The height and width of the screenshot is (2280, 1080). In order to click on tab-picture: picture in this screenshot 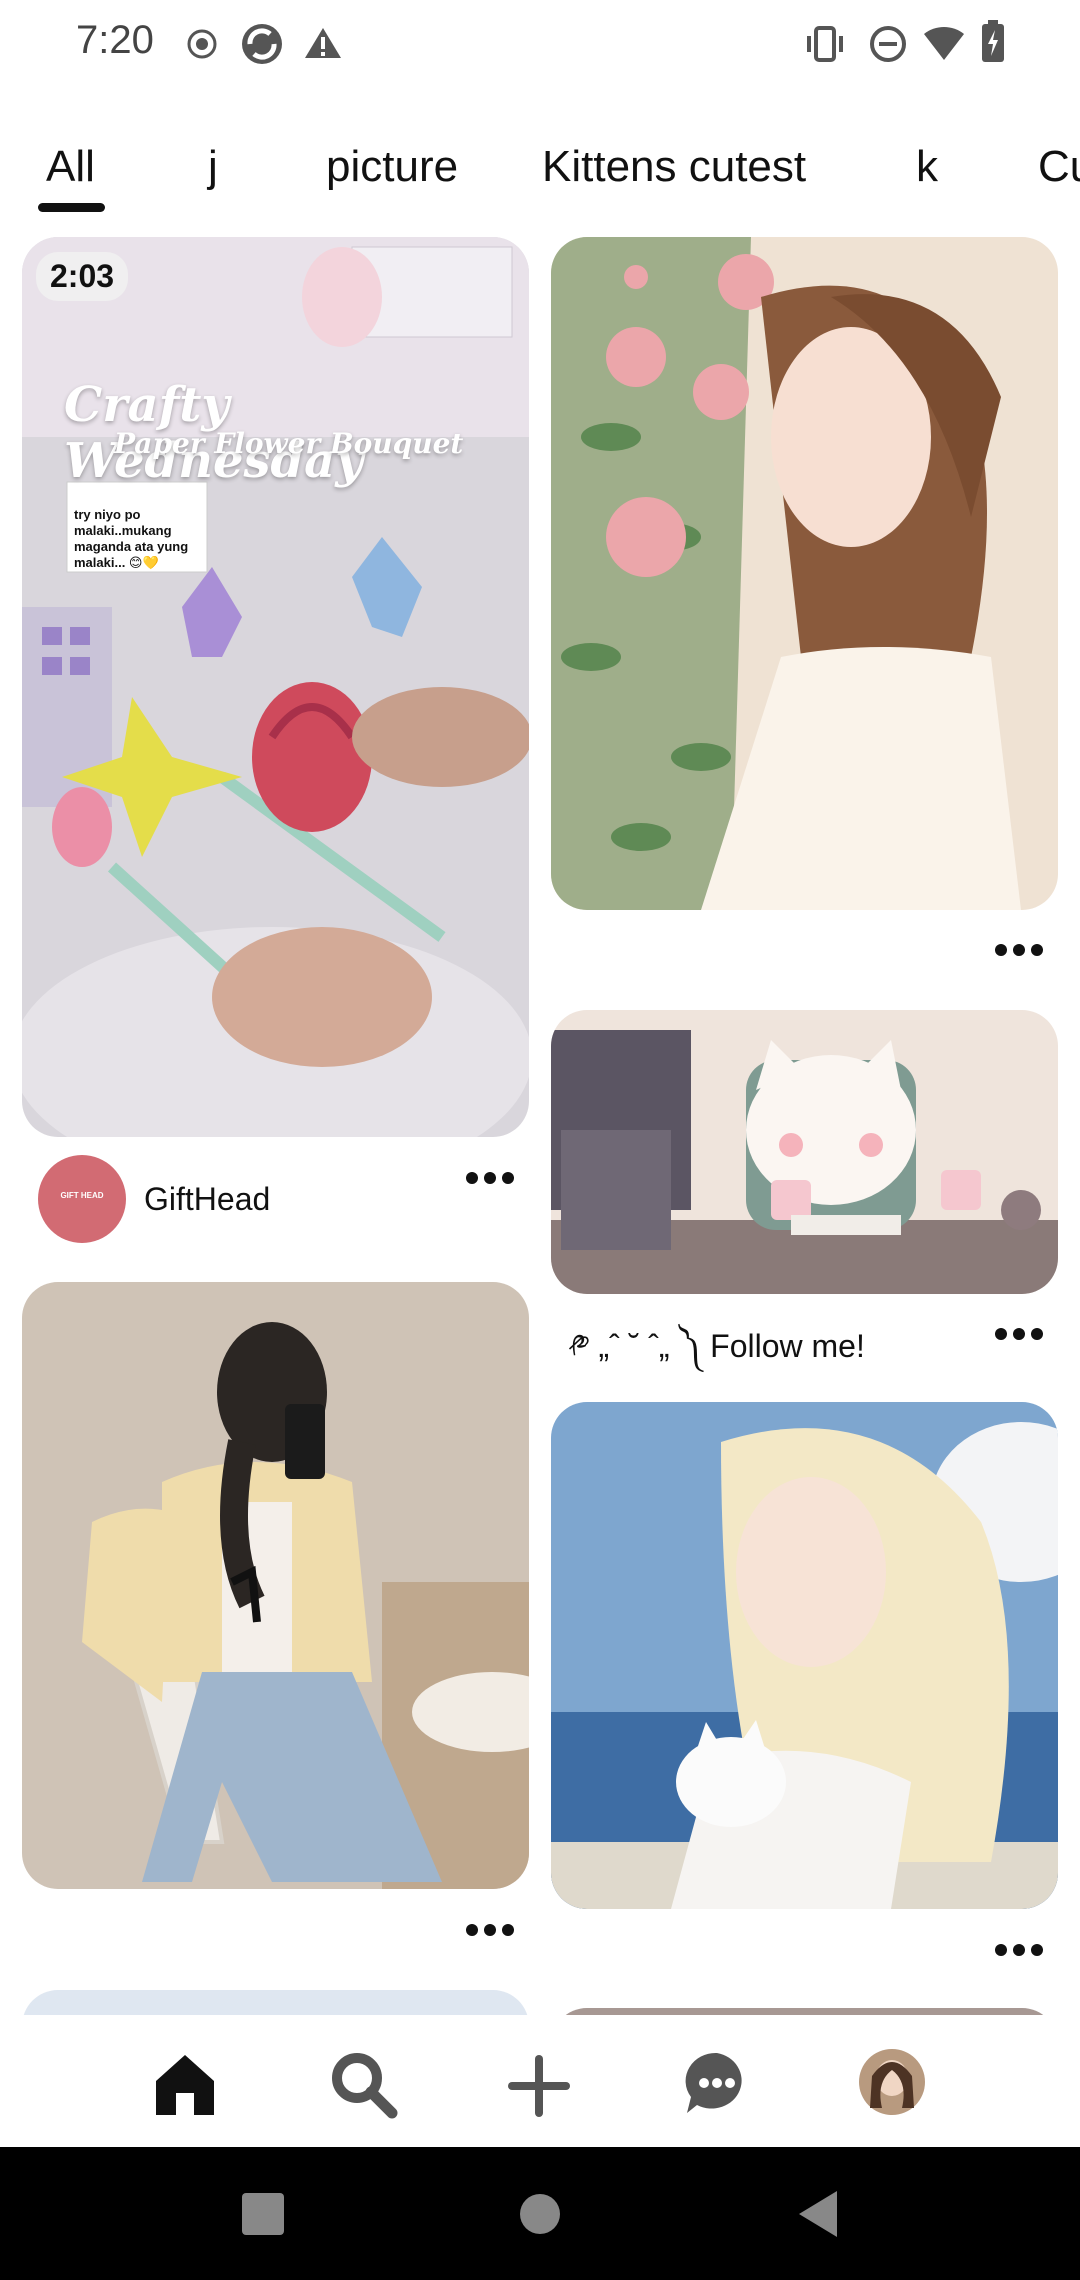, I will do `click(392, 167)`.